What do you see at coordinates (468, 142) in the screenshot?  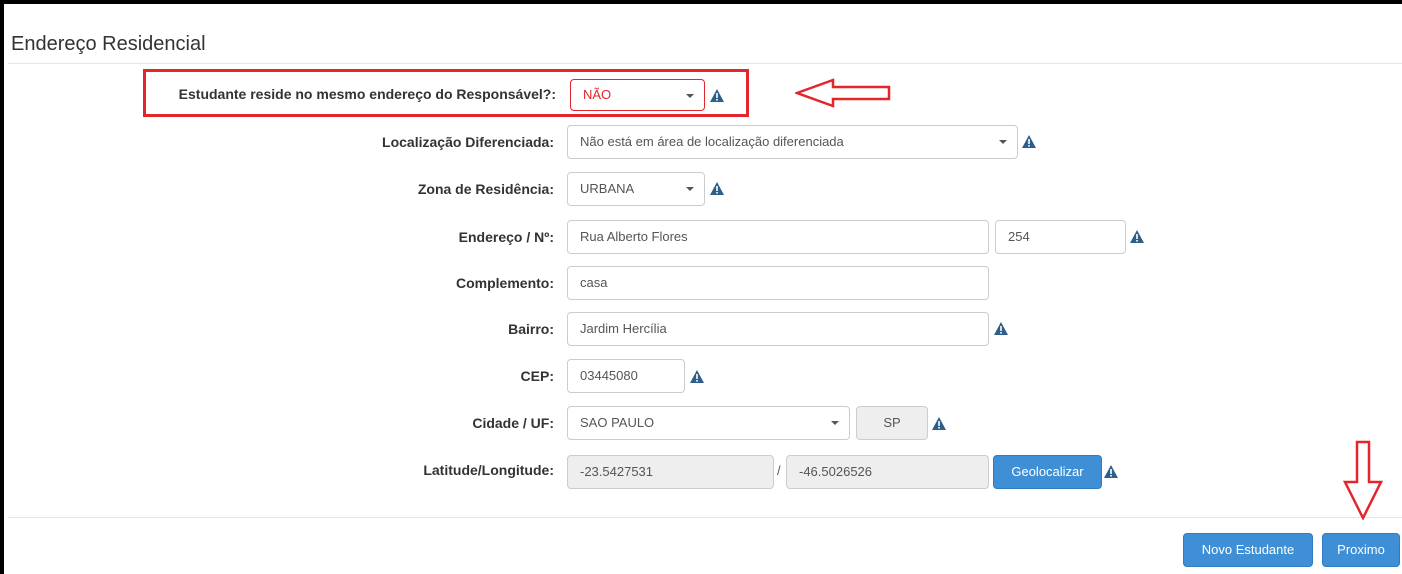 I see `localizacao-label: Localização Diferenciada:` at bounding box center [468, 142].